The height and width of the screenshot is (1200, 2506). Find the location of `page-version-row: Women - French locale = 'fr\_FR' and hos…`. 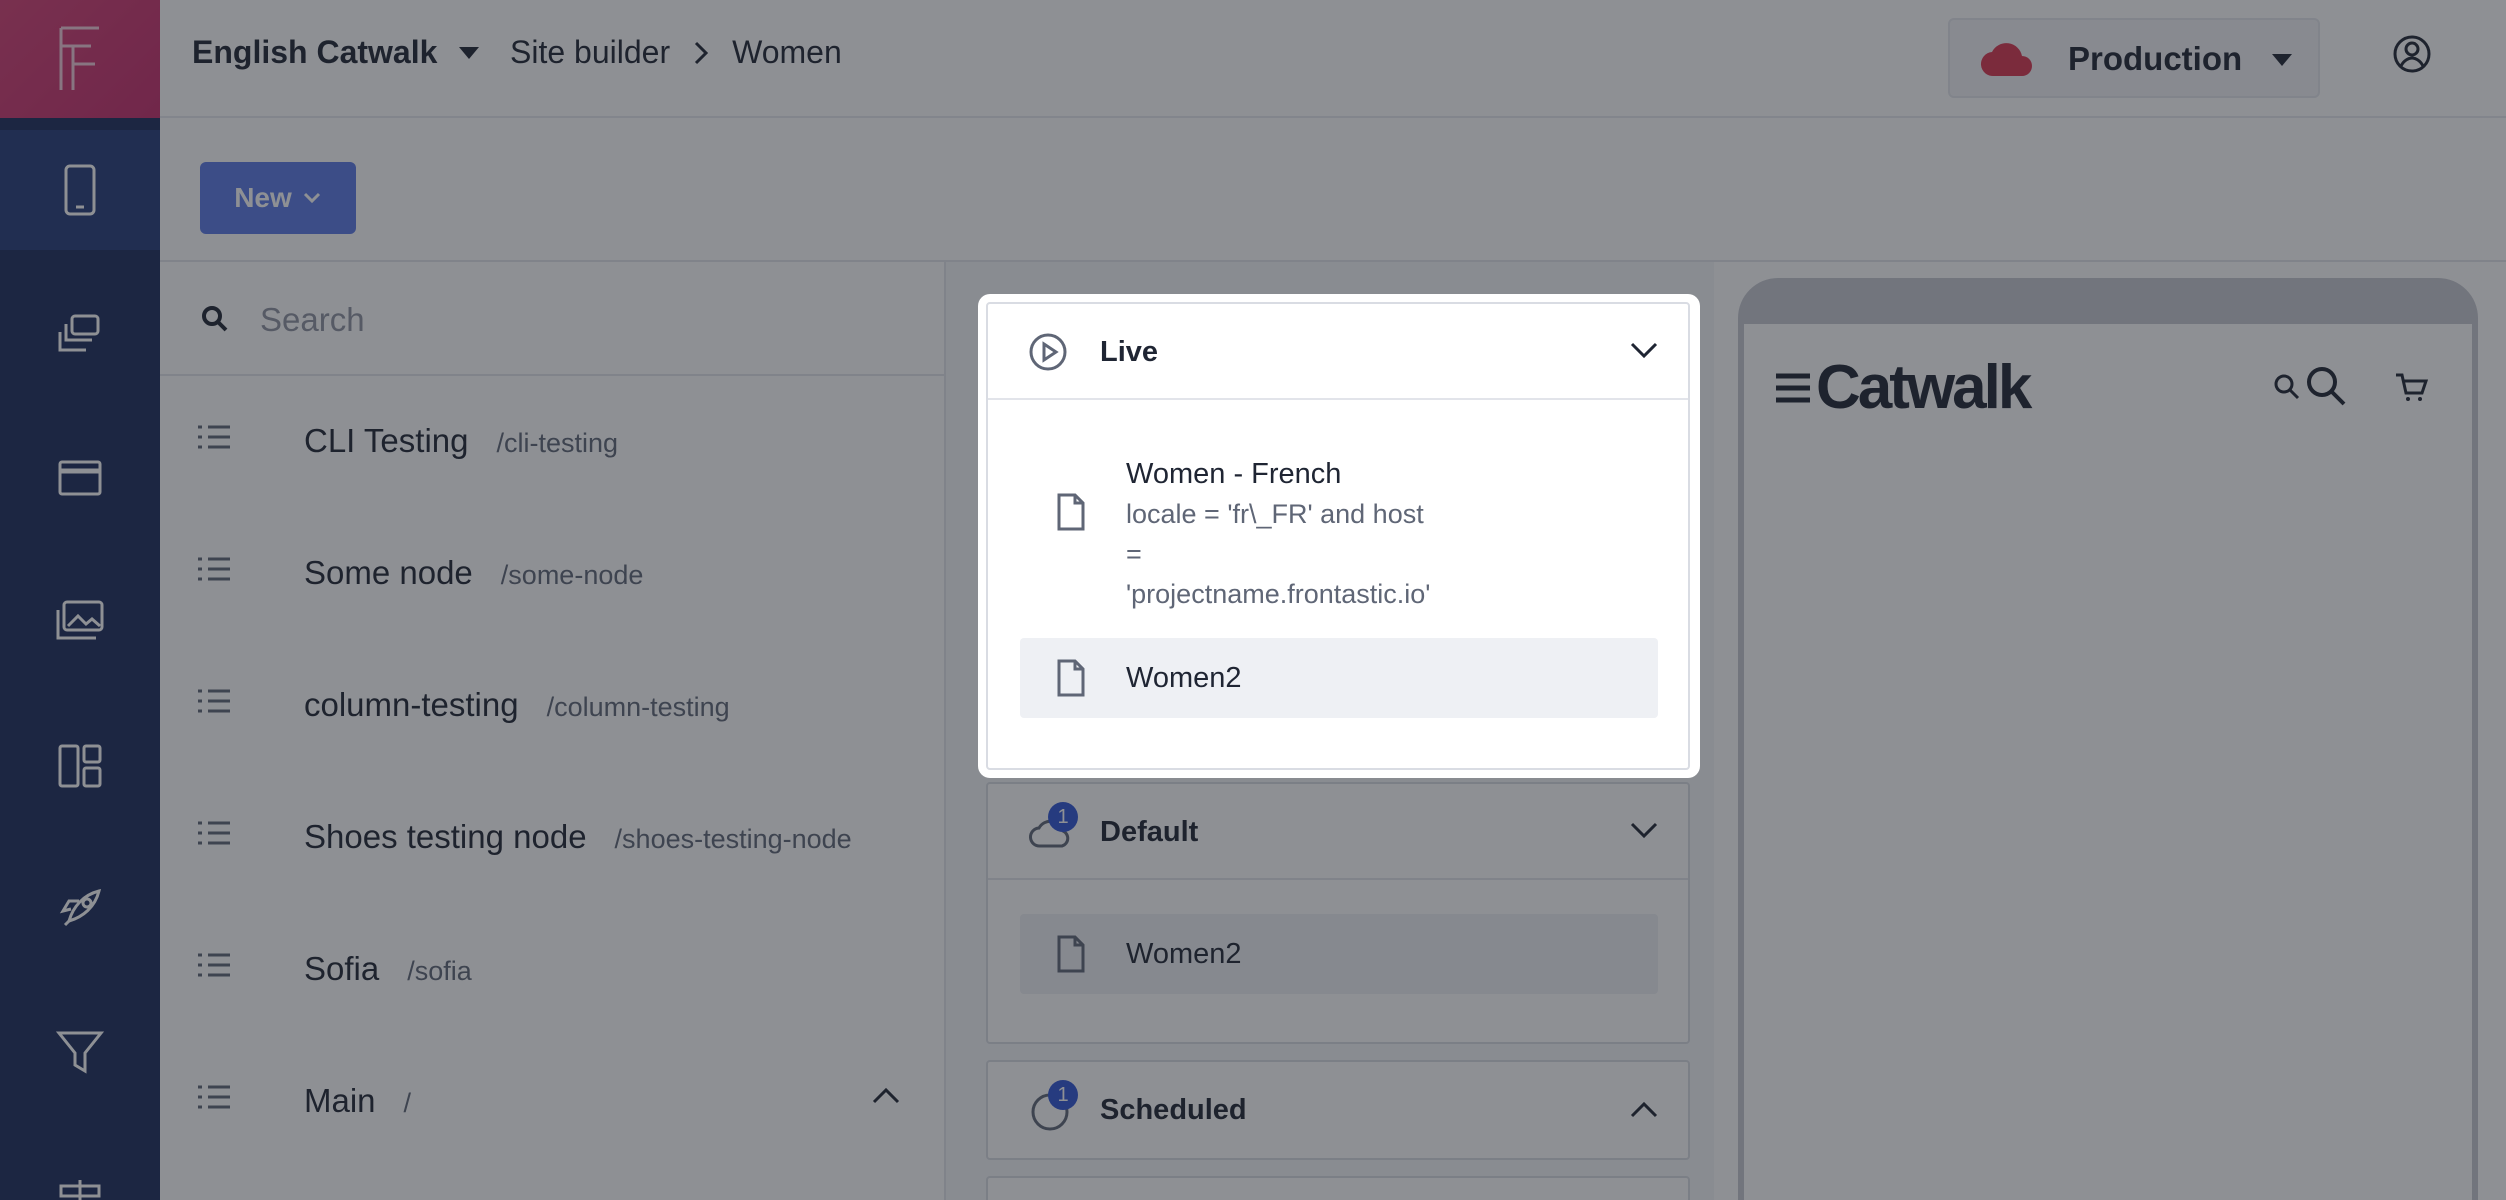

page-version-row: Women - French locale = 'fr\_FR' and hos… is located at coordinates (1339, 532).